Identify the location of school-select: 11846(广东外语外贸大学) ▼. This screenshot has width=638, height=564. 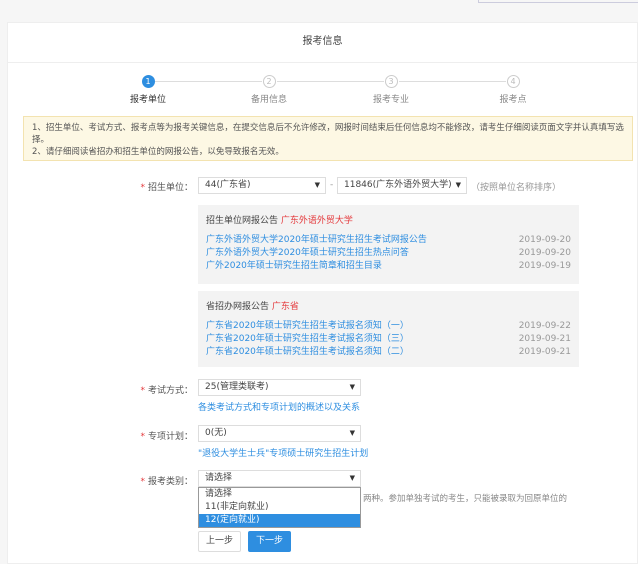
(402, 185).